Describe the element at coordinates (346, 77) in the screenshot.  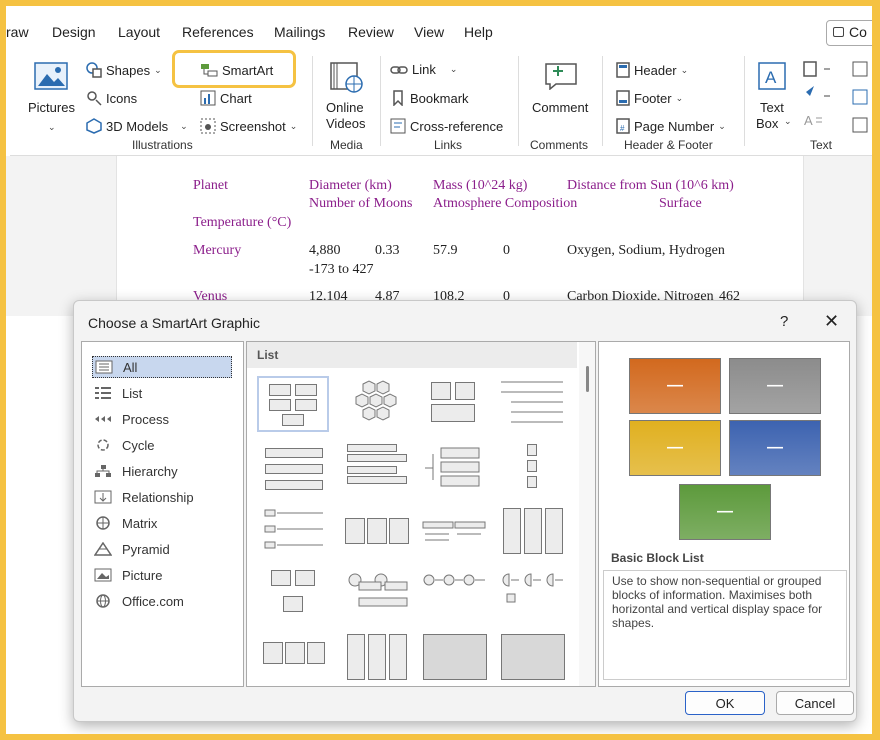
I see `video-icon` at that location.